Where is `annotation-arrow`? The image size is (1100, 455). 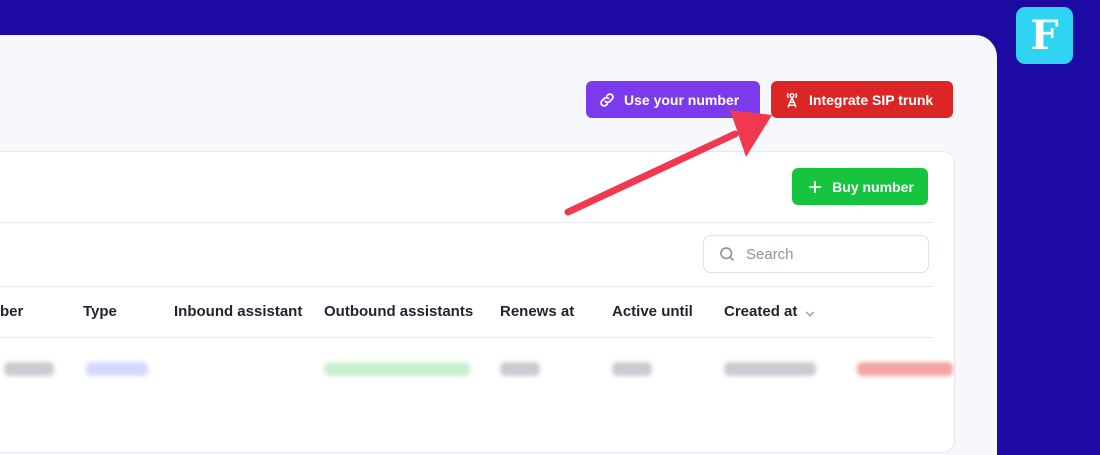
annotation-arrow is located at coordinates (668, 163).